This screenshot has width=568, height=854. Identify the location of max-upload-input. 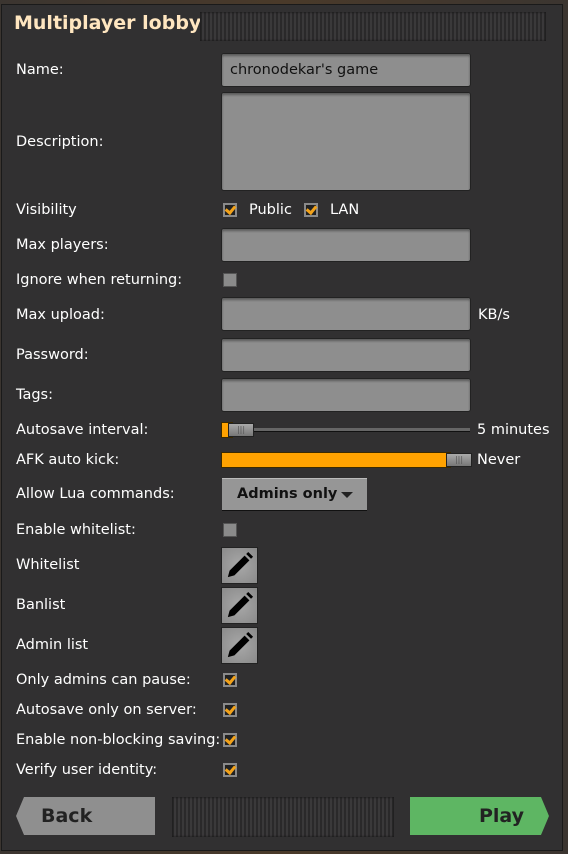
(346, 314).